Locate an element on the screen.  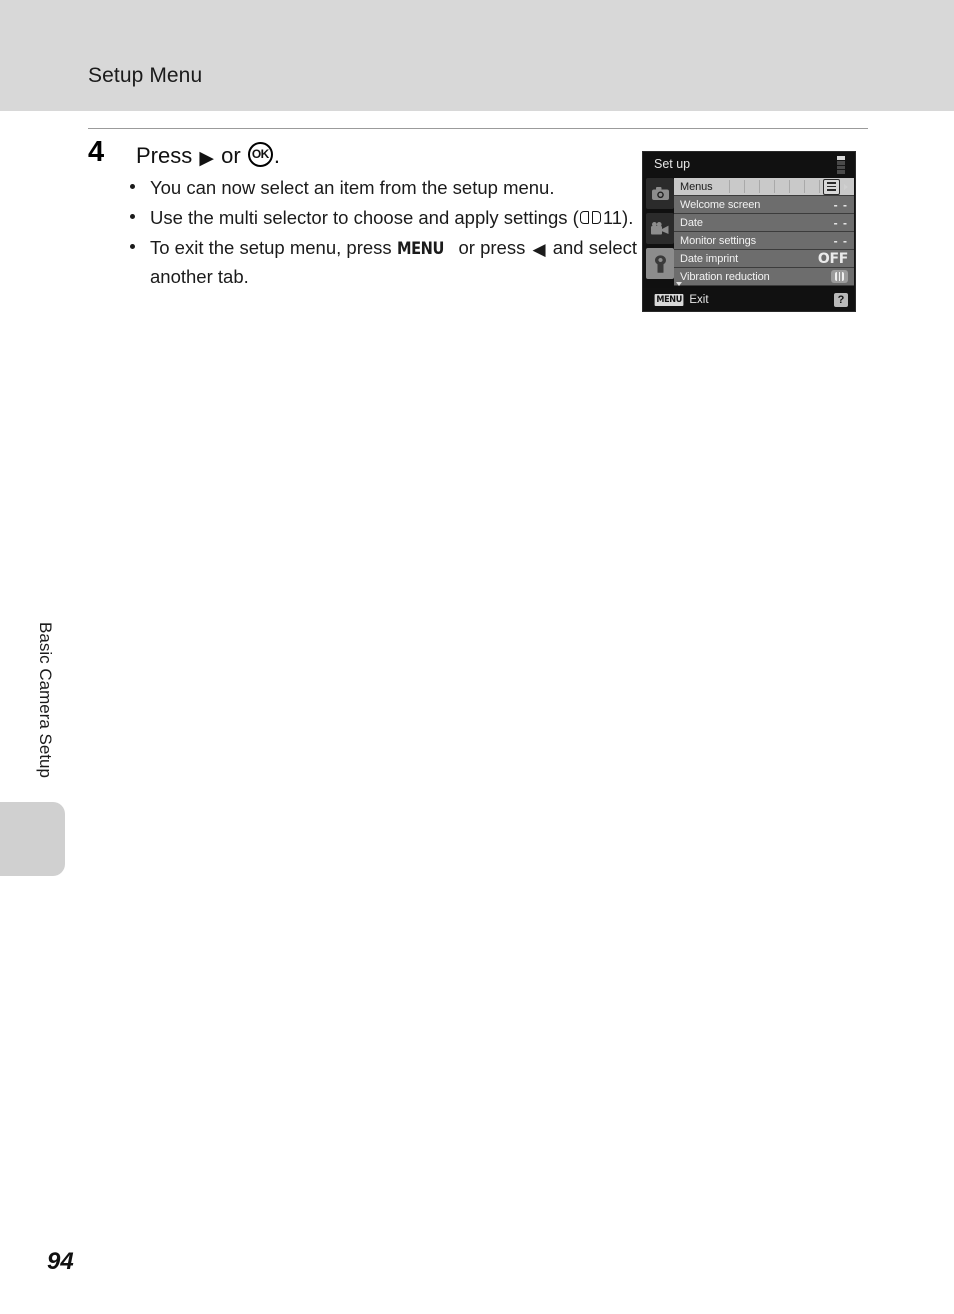
bullet-text: To exit the setup menu, press is located at coordinates (271, 247).